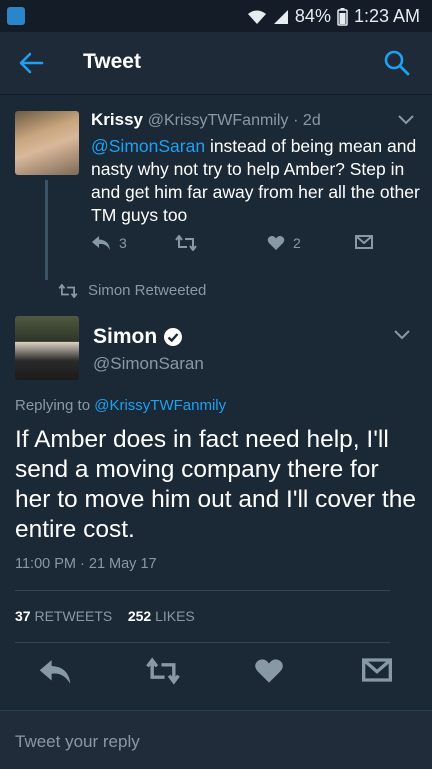  I want to click on parent-tweet-actions: 3 2, so click(236, 246).